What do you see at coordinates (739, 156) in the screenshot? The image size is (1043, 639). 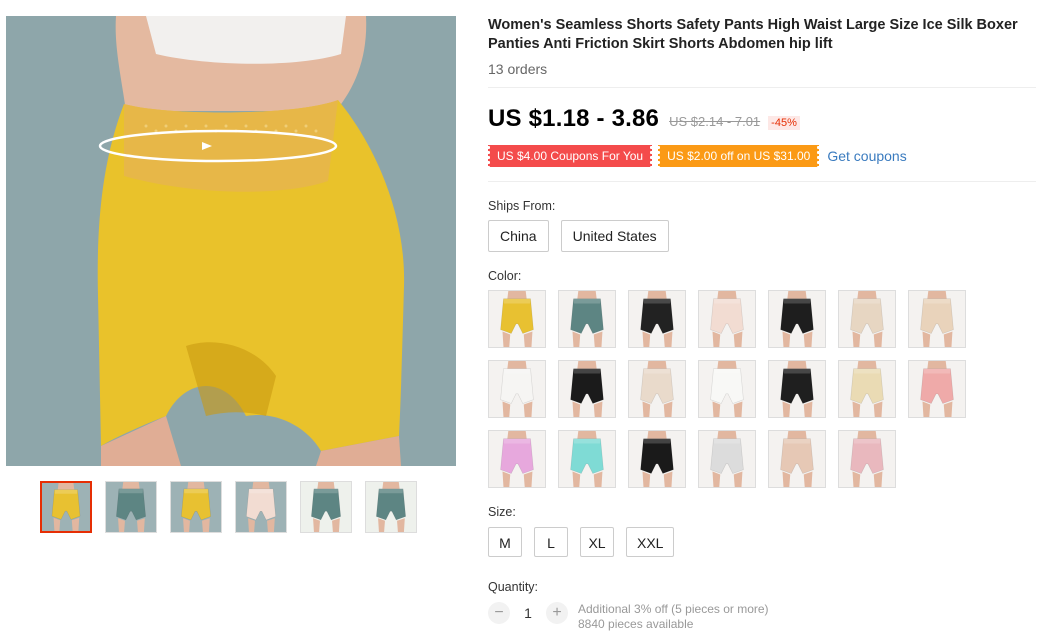 I see `order-coupon: US $2.00 off on US $31.00` at bounding box center [739, 156].